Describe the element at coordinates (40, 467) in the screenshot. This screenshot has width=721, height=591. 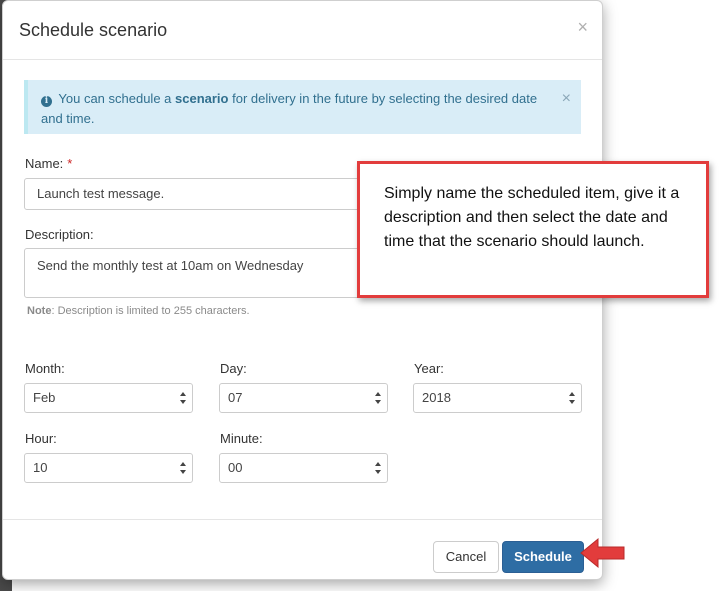
I see `hour-select-value: 10` at that location.